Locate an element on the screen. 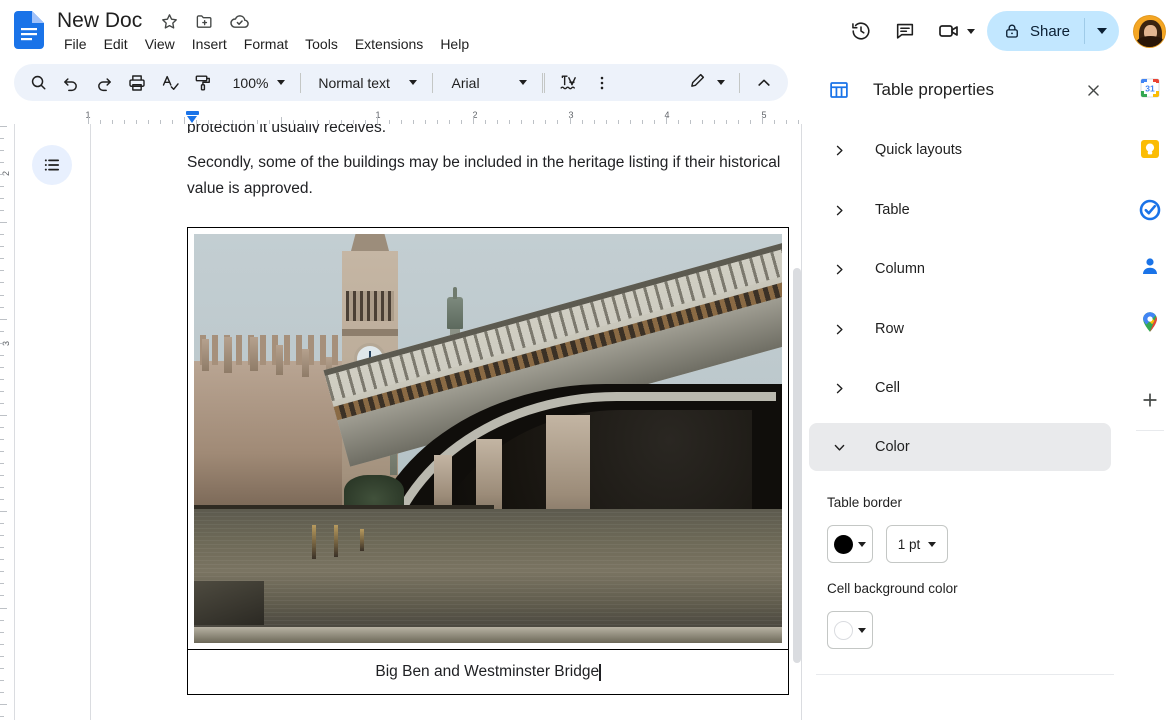 Image resolution: width=1174 pixels, height=720 pixels. photo-lamp-head is located at coordinates (455, 313).